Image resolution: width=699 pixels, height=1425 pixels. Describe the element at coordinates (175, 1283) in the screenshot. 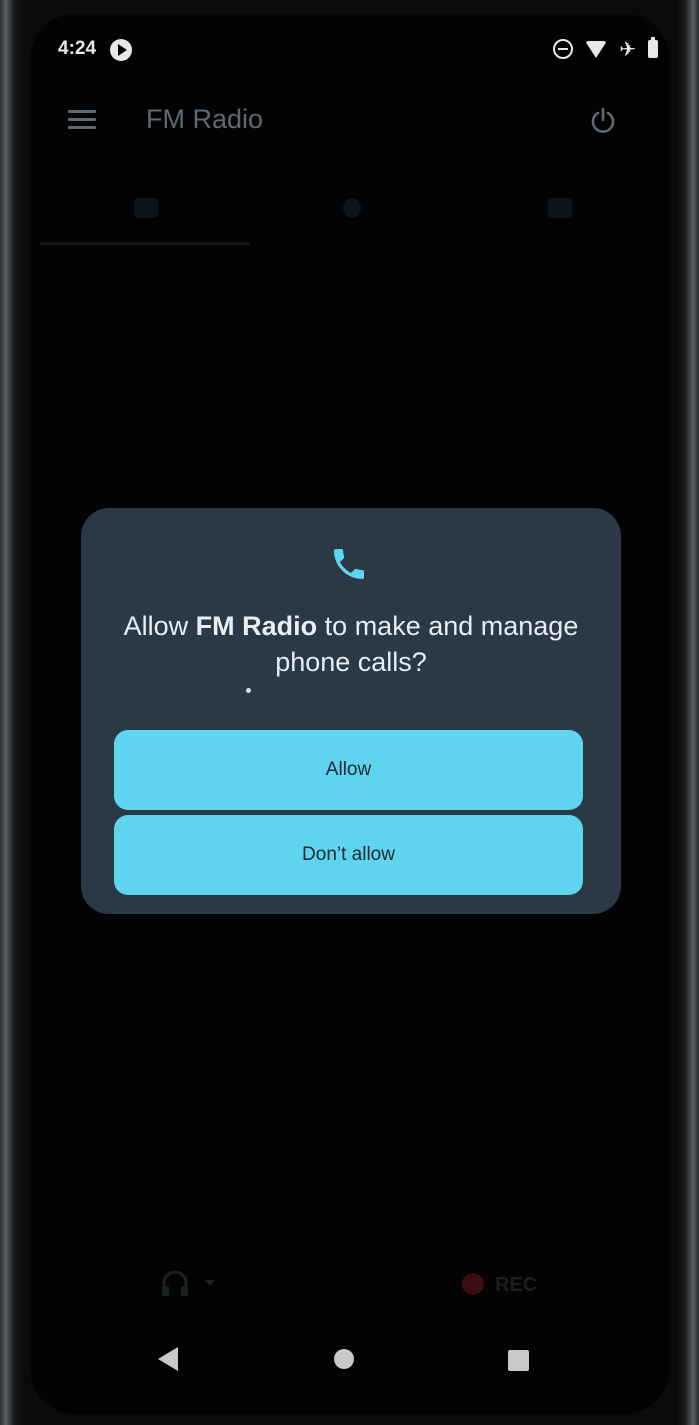

I see `headphones-icon` at that location.